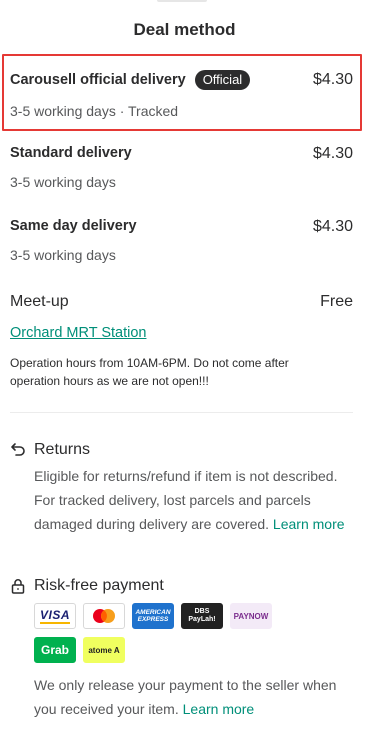 The width and height of the screenshot is (369, 745). What do you see at coordinates (104, 650) in the screenshot?
I see `atome-logo: atome A` at bounding box center [104, 650].